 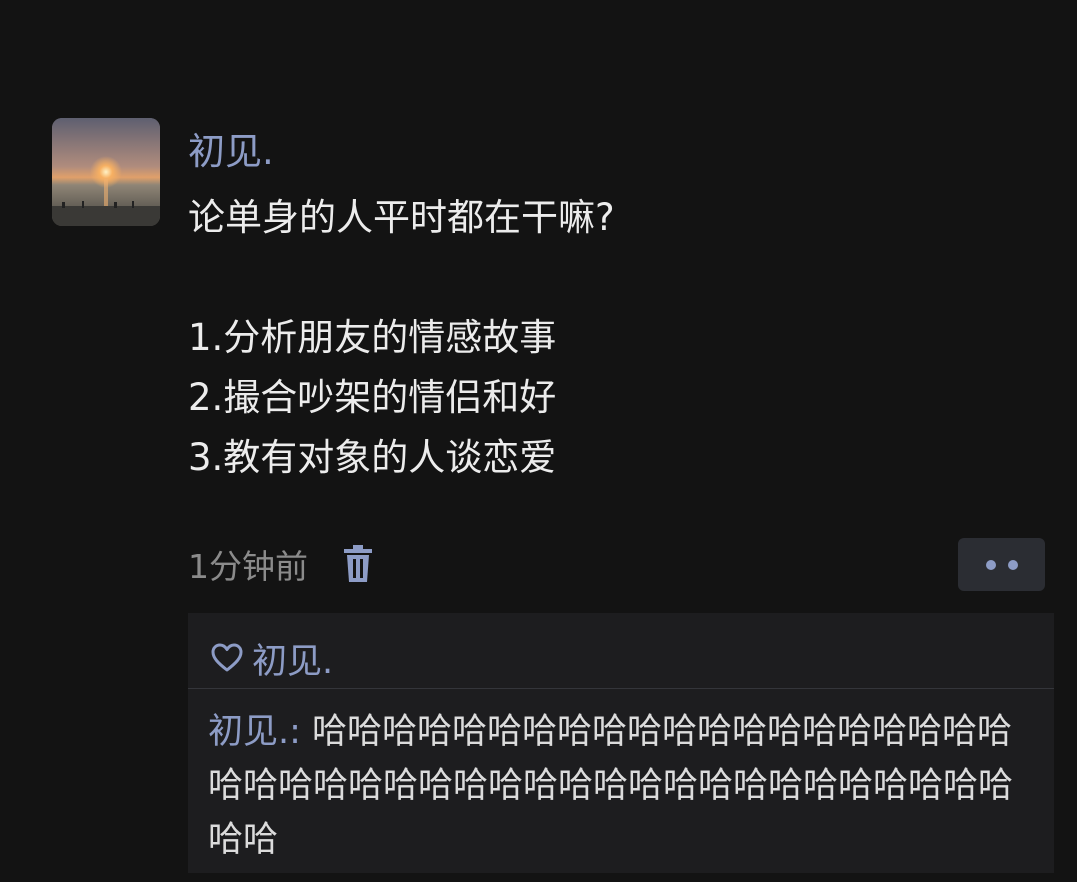 I want to click on likes-row: 初见., so click(x=271, y=658).